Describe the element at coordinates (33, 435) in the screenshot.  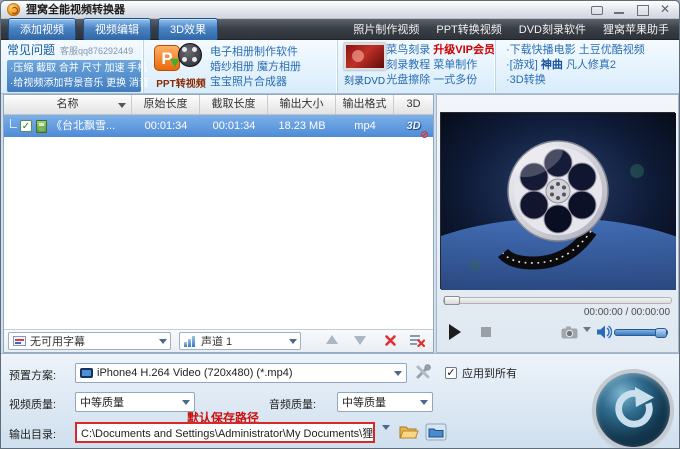
I see `output-dir-label: 输出目录:` at that location.